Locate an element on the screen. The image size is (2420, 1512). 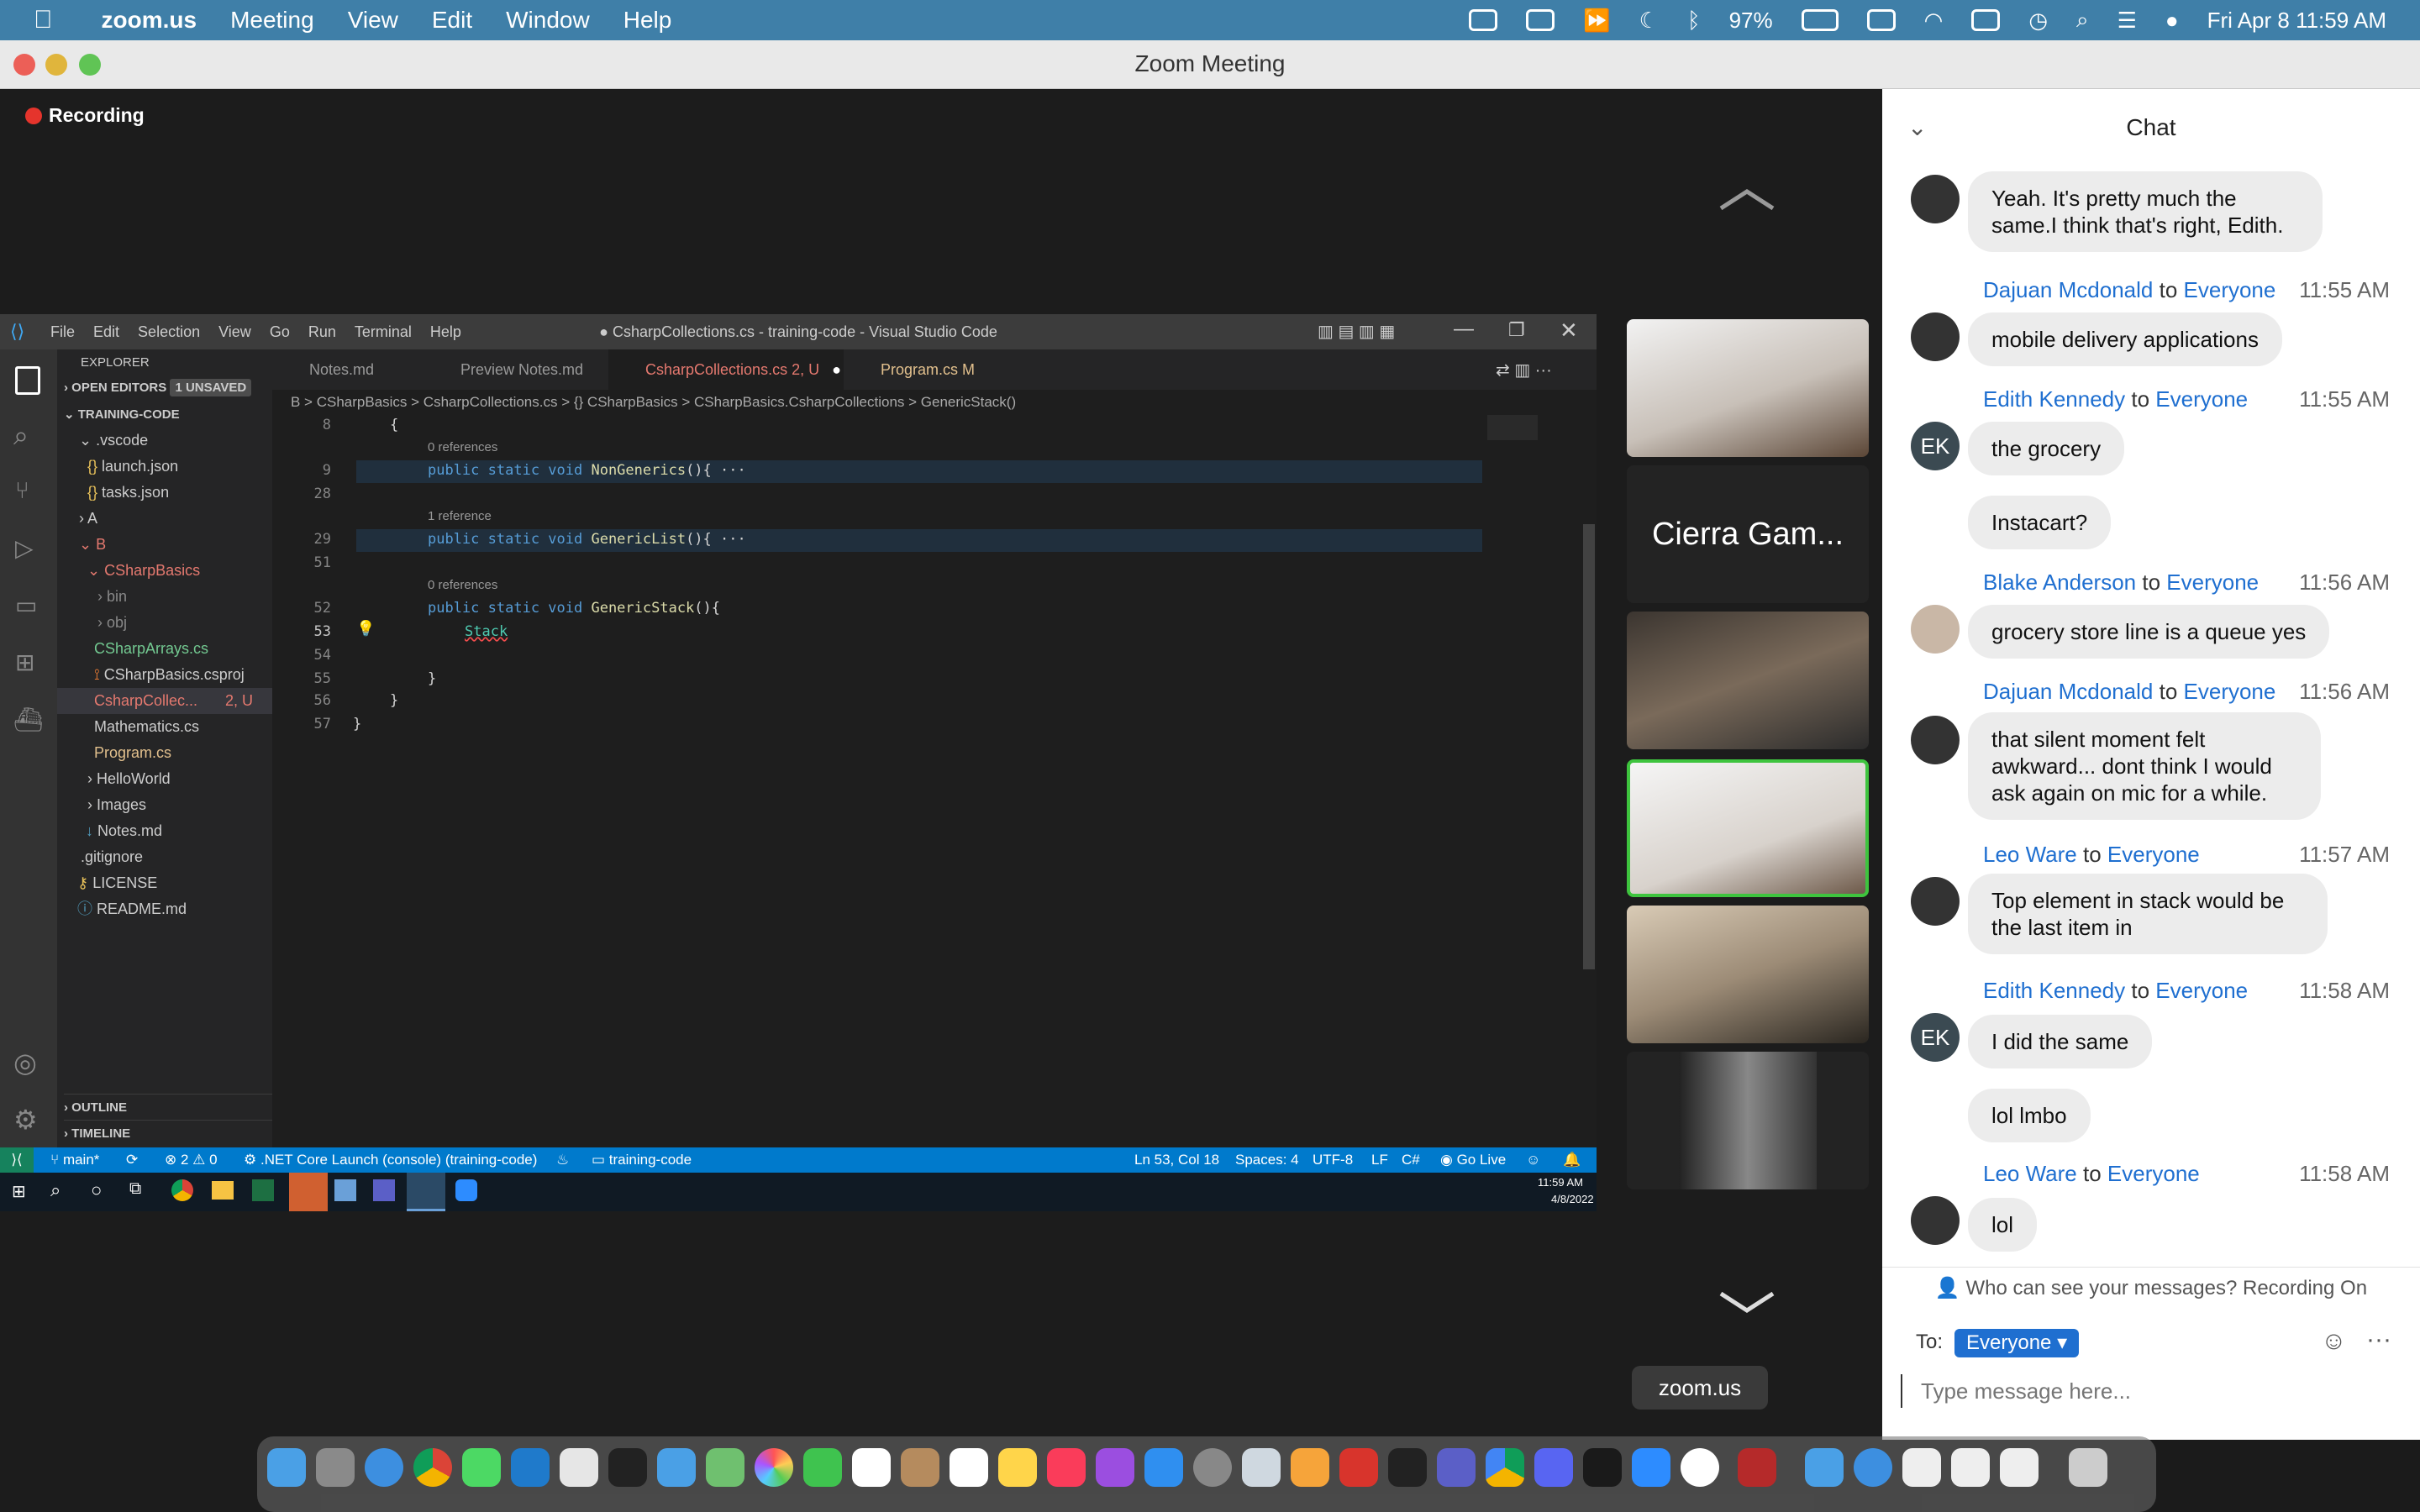
drive-icon is located at coordinates (1483, 20).